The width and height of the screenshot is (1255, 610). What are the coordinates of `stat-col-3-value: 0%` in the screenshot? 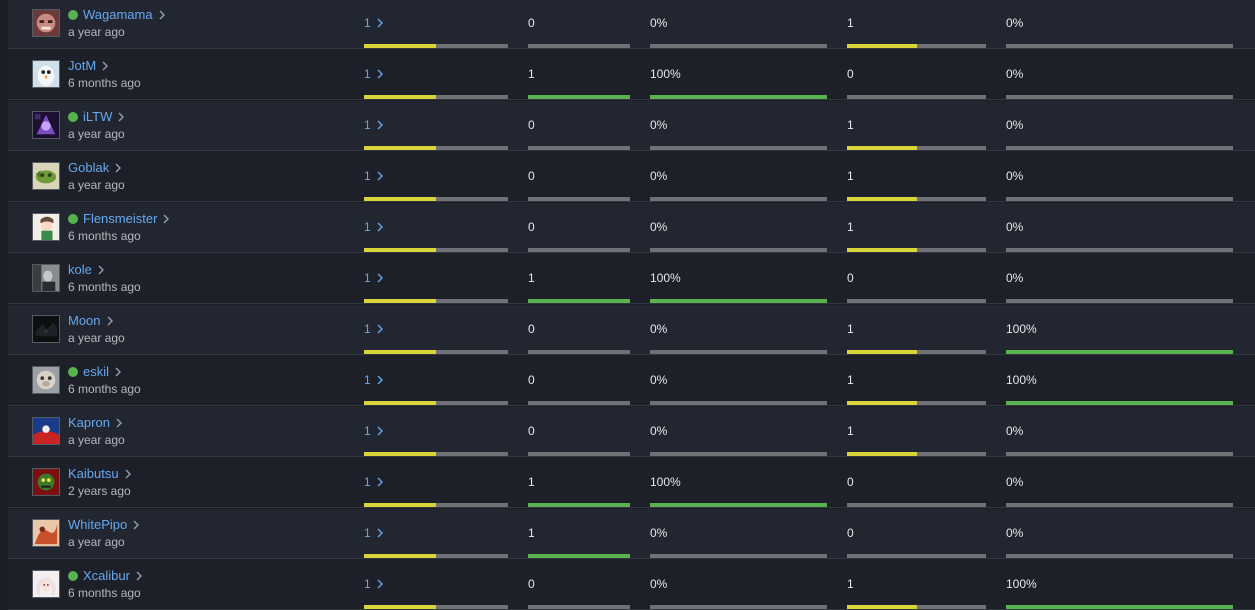 It's located at (658, 176).